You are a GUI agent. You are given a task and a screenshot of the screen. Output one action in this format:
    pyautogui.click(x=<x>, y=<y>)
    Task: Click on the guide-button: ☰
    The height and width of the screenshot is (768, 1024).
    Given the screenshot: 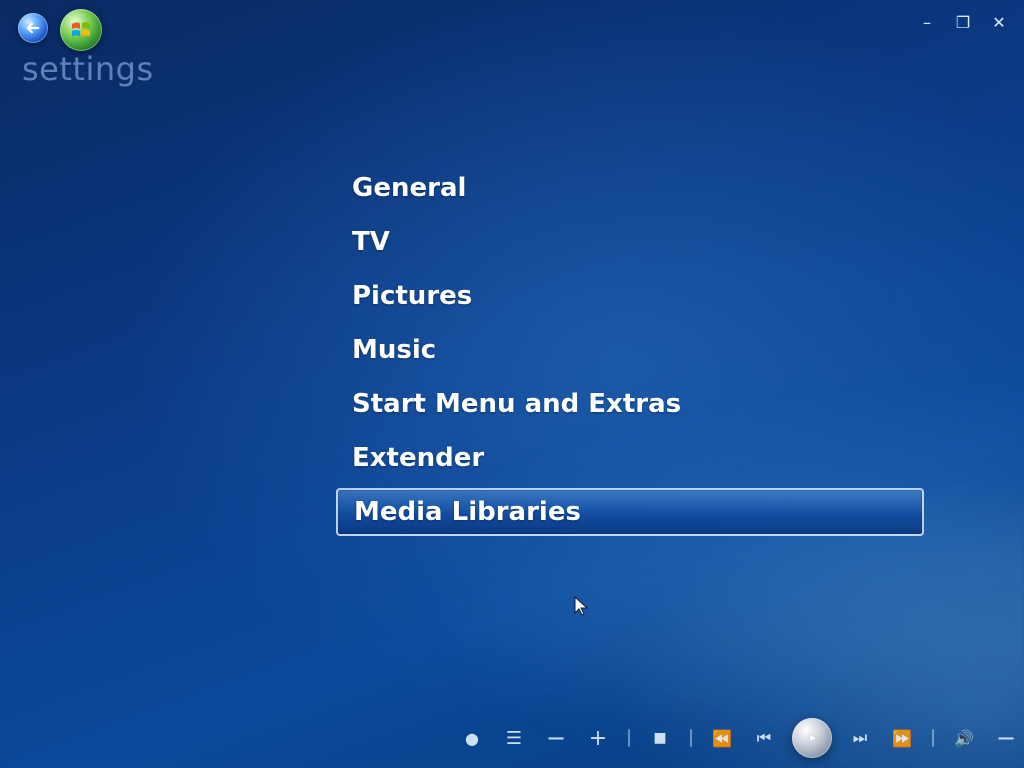 What is the action you would take?
    pyautogui.click(x=514, y=738)
    